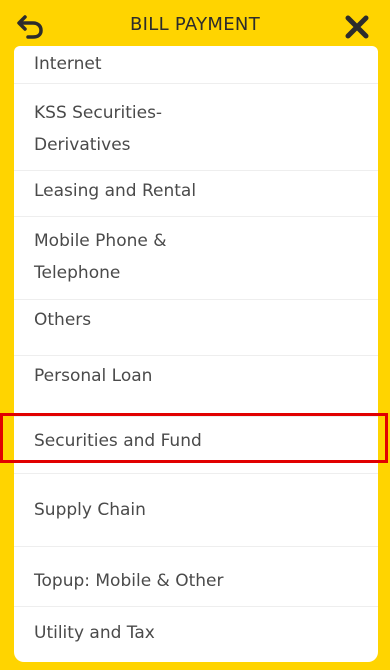 This screenshot has height=670, width=390. I want to click on list-item-label: Utility and Tax, so click(94, 633).